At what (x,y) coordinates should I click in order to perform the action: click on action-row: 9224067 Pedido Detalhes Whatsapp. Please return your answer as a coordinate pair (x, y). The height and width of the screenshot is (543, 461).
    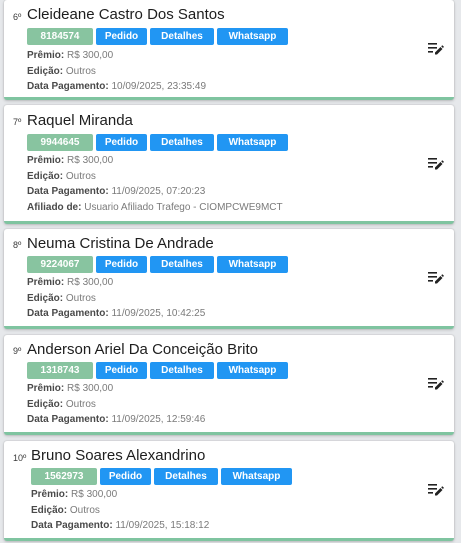
    Looking at the image, I should click on (157, 264).